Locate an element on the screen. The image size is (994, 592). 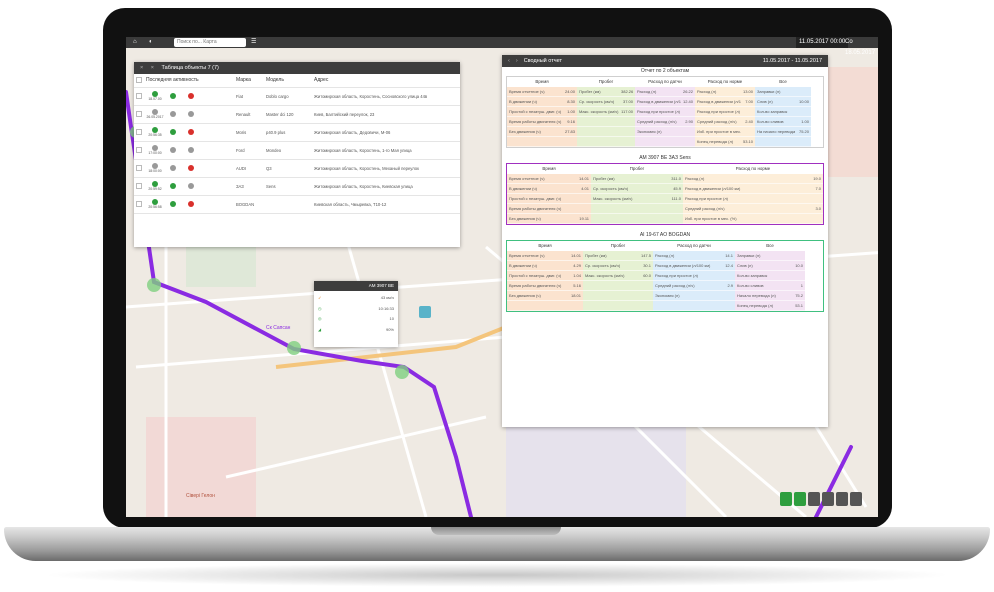
report-cell: 7.00 is located at coordinates (748, 102).